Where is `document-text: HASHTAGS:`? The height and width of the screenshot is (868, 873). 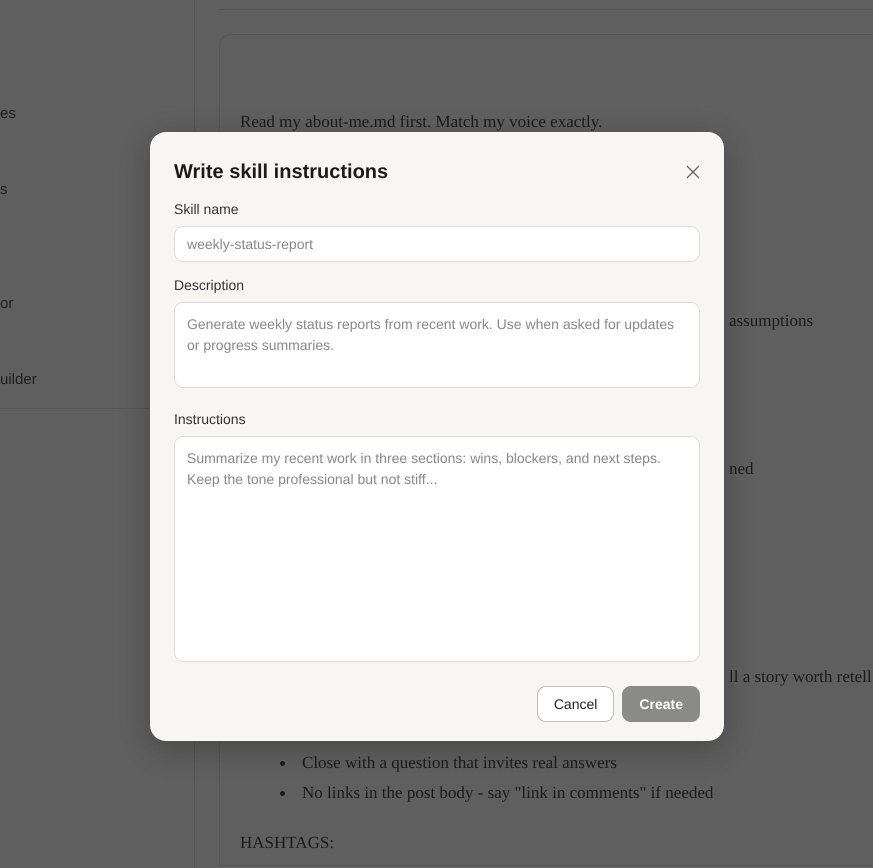
document-text: HASHTAGS: is located at coordinates (287, 842).